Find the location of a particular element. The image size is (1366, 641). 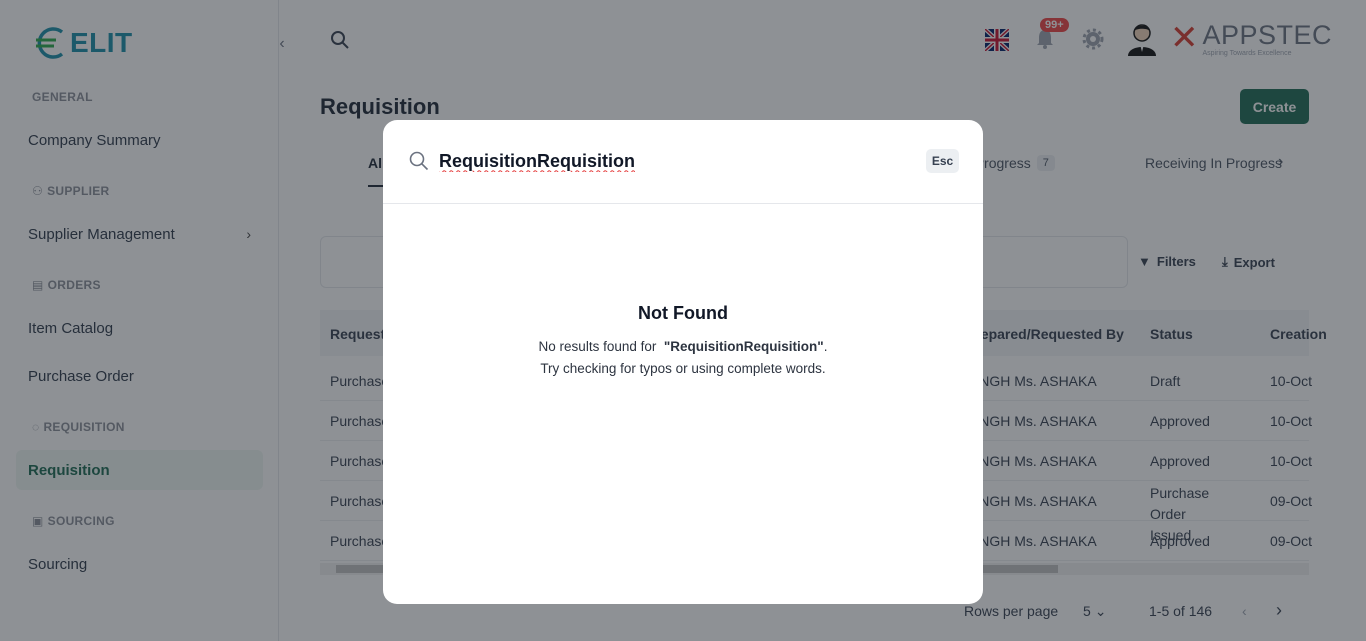

not-found-title: Not Found is located at coordinates (683, 313).